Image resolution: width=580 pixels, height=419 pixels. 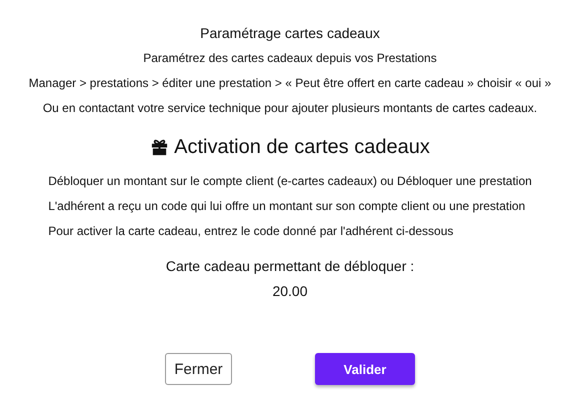 What do you see at coordinates (290, 33) in the screenshot?
I see `section-title: Paramétrage cartes cadeaux` at bounding box center [290, 33].